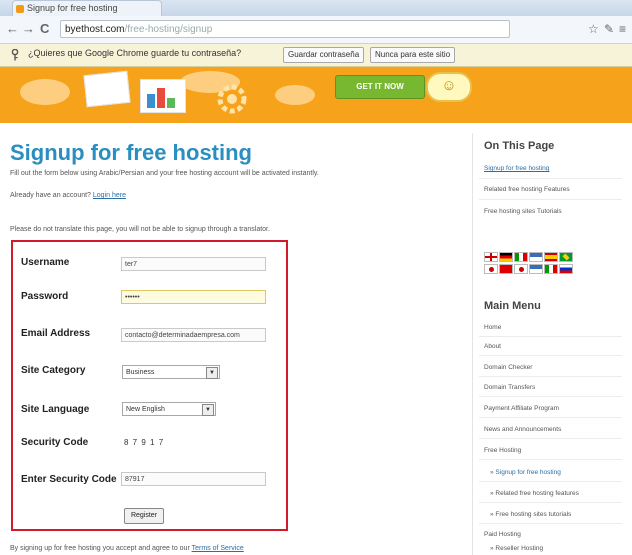  What do you see at coordinates (609, 29) in the screenshot?
I see `pen-icon: ✎` at bounding box center [609, 29].